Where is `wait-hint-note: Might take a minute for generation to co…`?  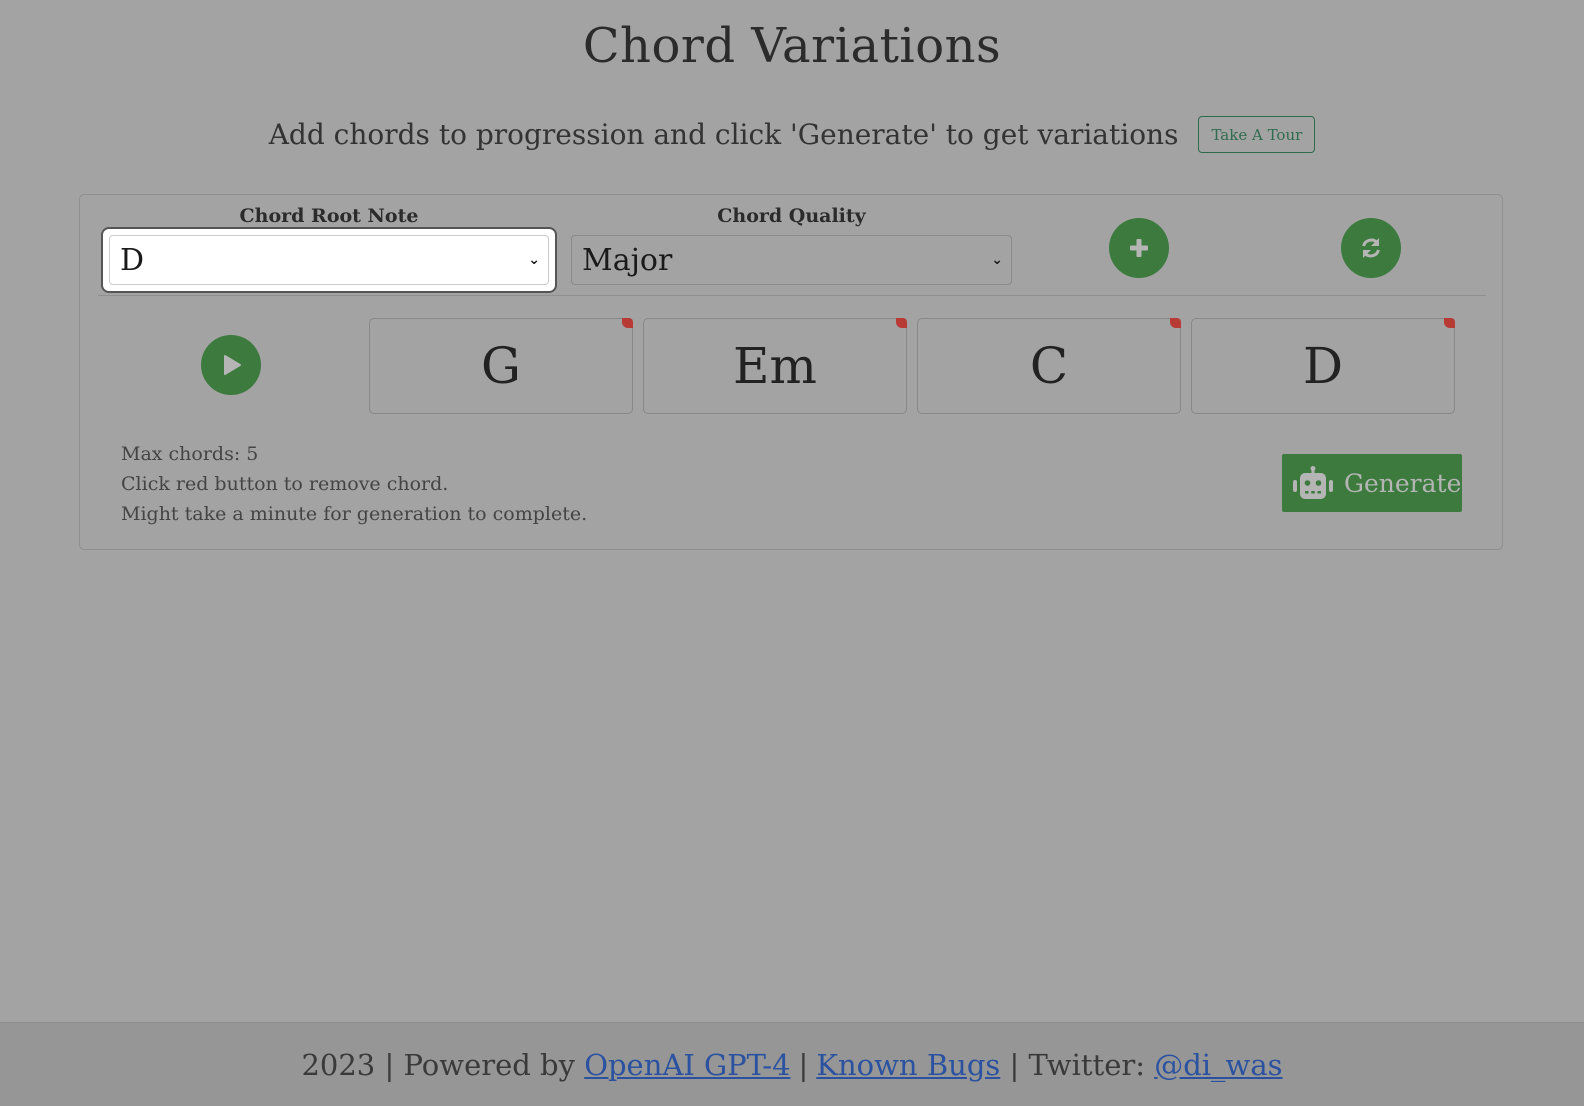
wait-hint-note: Might take a minute for generation to co… is located at coordinates (354, 514).